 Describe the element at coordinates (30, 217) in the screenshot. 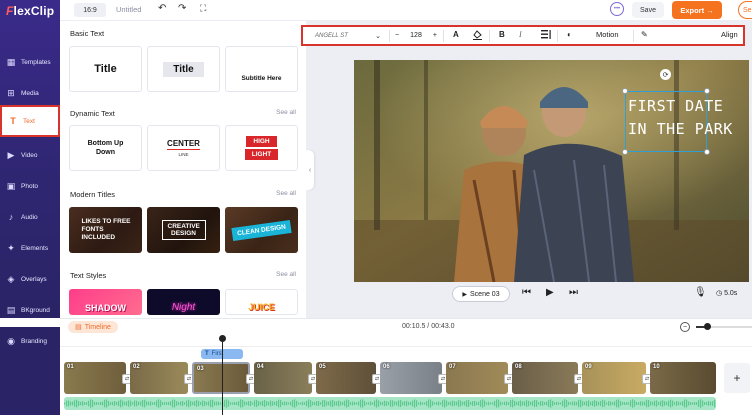

I see `sidebar-item-audio: ♪ Audio` at that location.